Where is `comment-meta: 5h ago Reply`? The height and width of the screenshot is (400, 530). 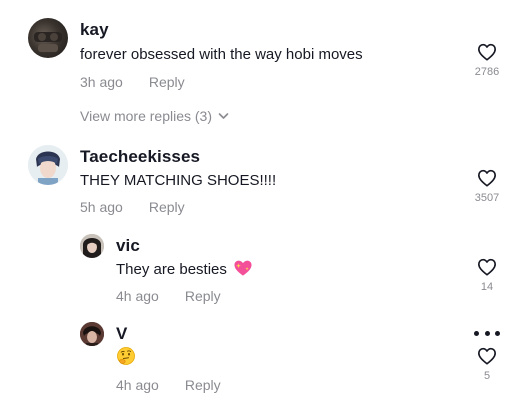 comment-meta: 5h ago Reply is located at coordinates (132, 207).